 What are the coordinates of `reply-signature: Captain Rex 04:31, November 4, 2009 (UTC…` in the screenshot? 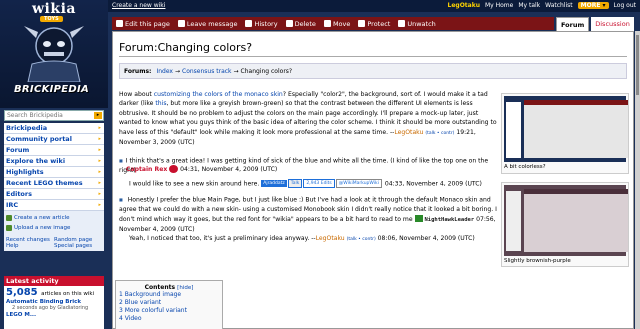 It's located at (317, 169).